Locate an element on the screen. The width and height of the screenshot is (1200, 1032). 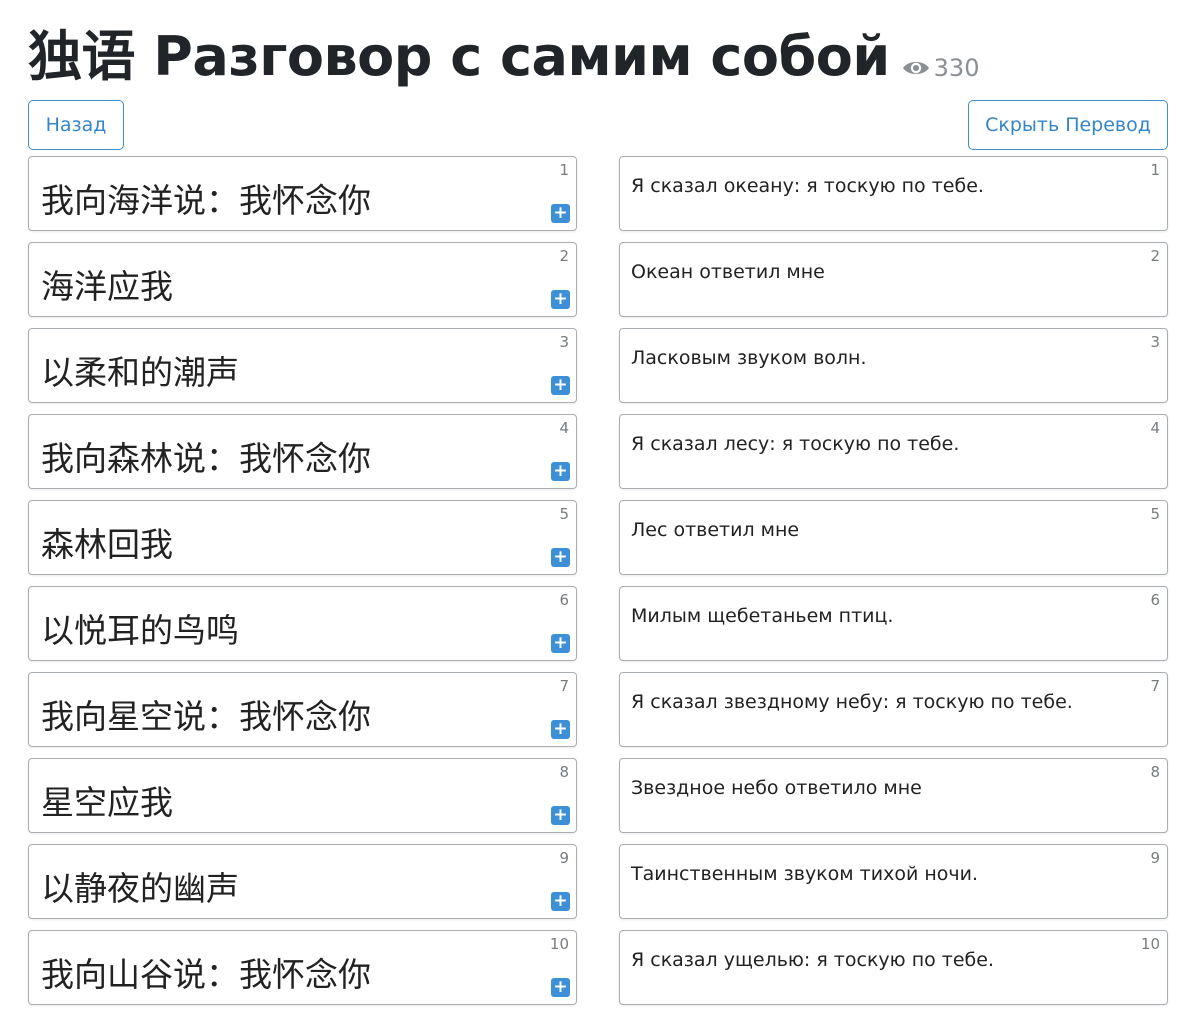
translation-card-8: 8 Звездное небо ответило мне is located at coordinates (893, 795).